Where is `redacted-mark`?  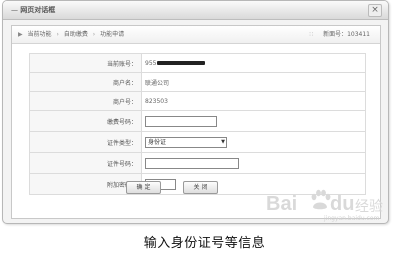
redacted-mark is located at coordinates (181, 63).